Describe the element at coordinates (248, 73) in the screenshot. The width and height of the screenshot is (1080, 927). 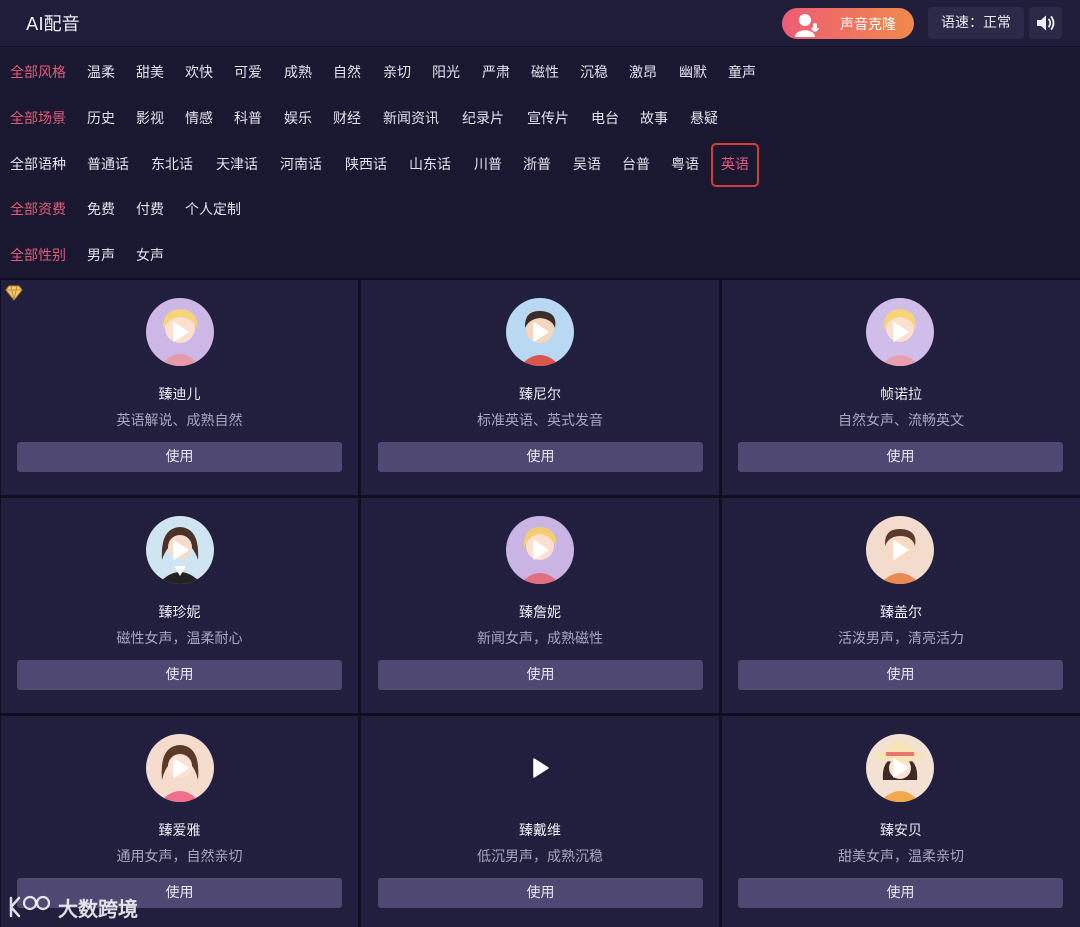
I see `filter-chip: 可爱` at that location.